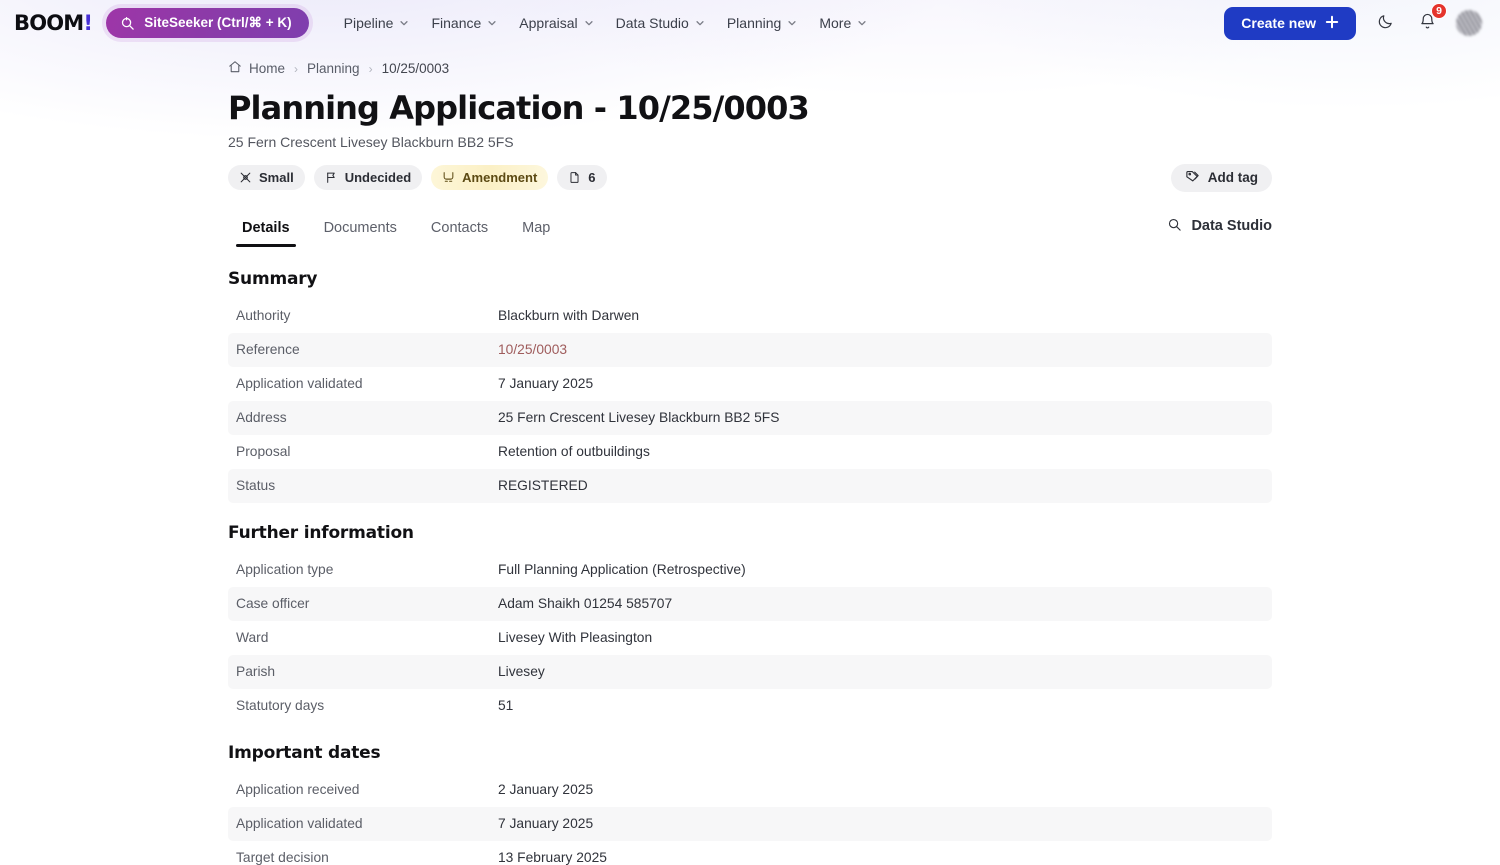  What do you see at coordinates (750, 349) in the screenshot?
I see `table-row: Reference 10/25/0003` at bounding box center [750, 349].